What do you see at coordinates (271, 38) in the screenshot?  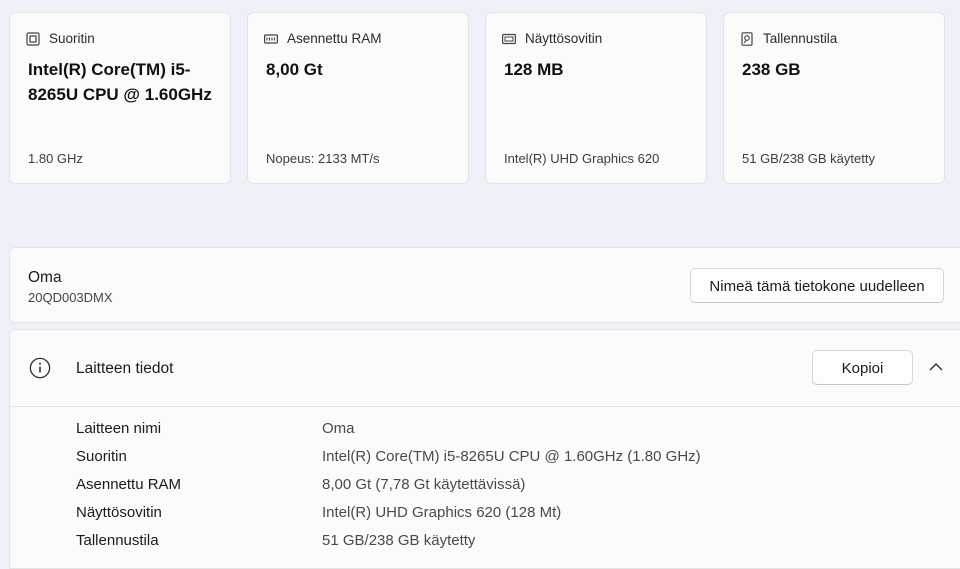 I see `ram-icon` at bounding box center [271, 38].